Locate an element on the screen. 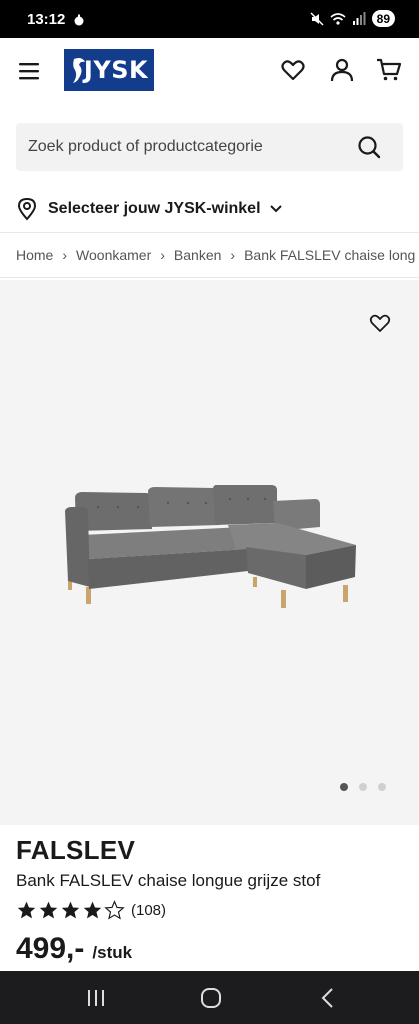  product-image-sofa is located at coordinates (210, 546).